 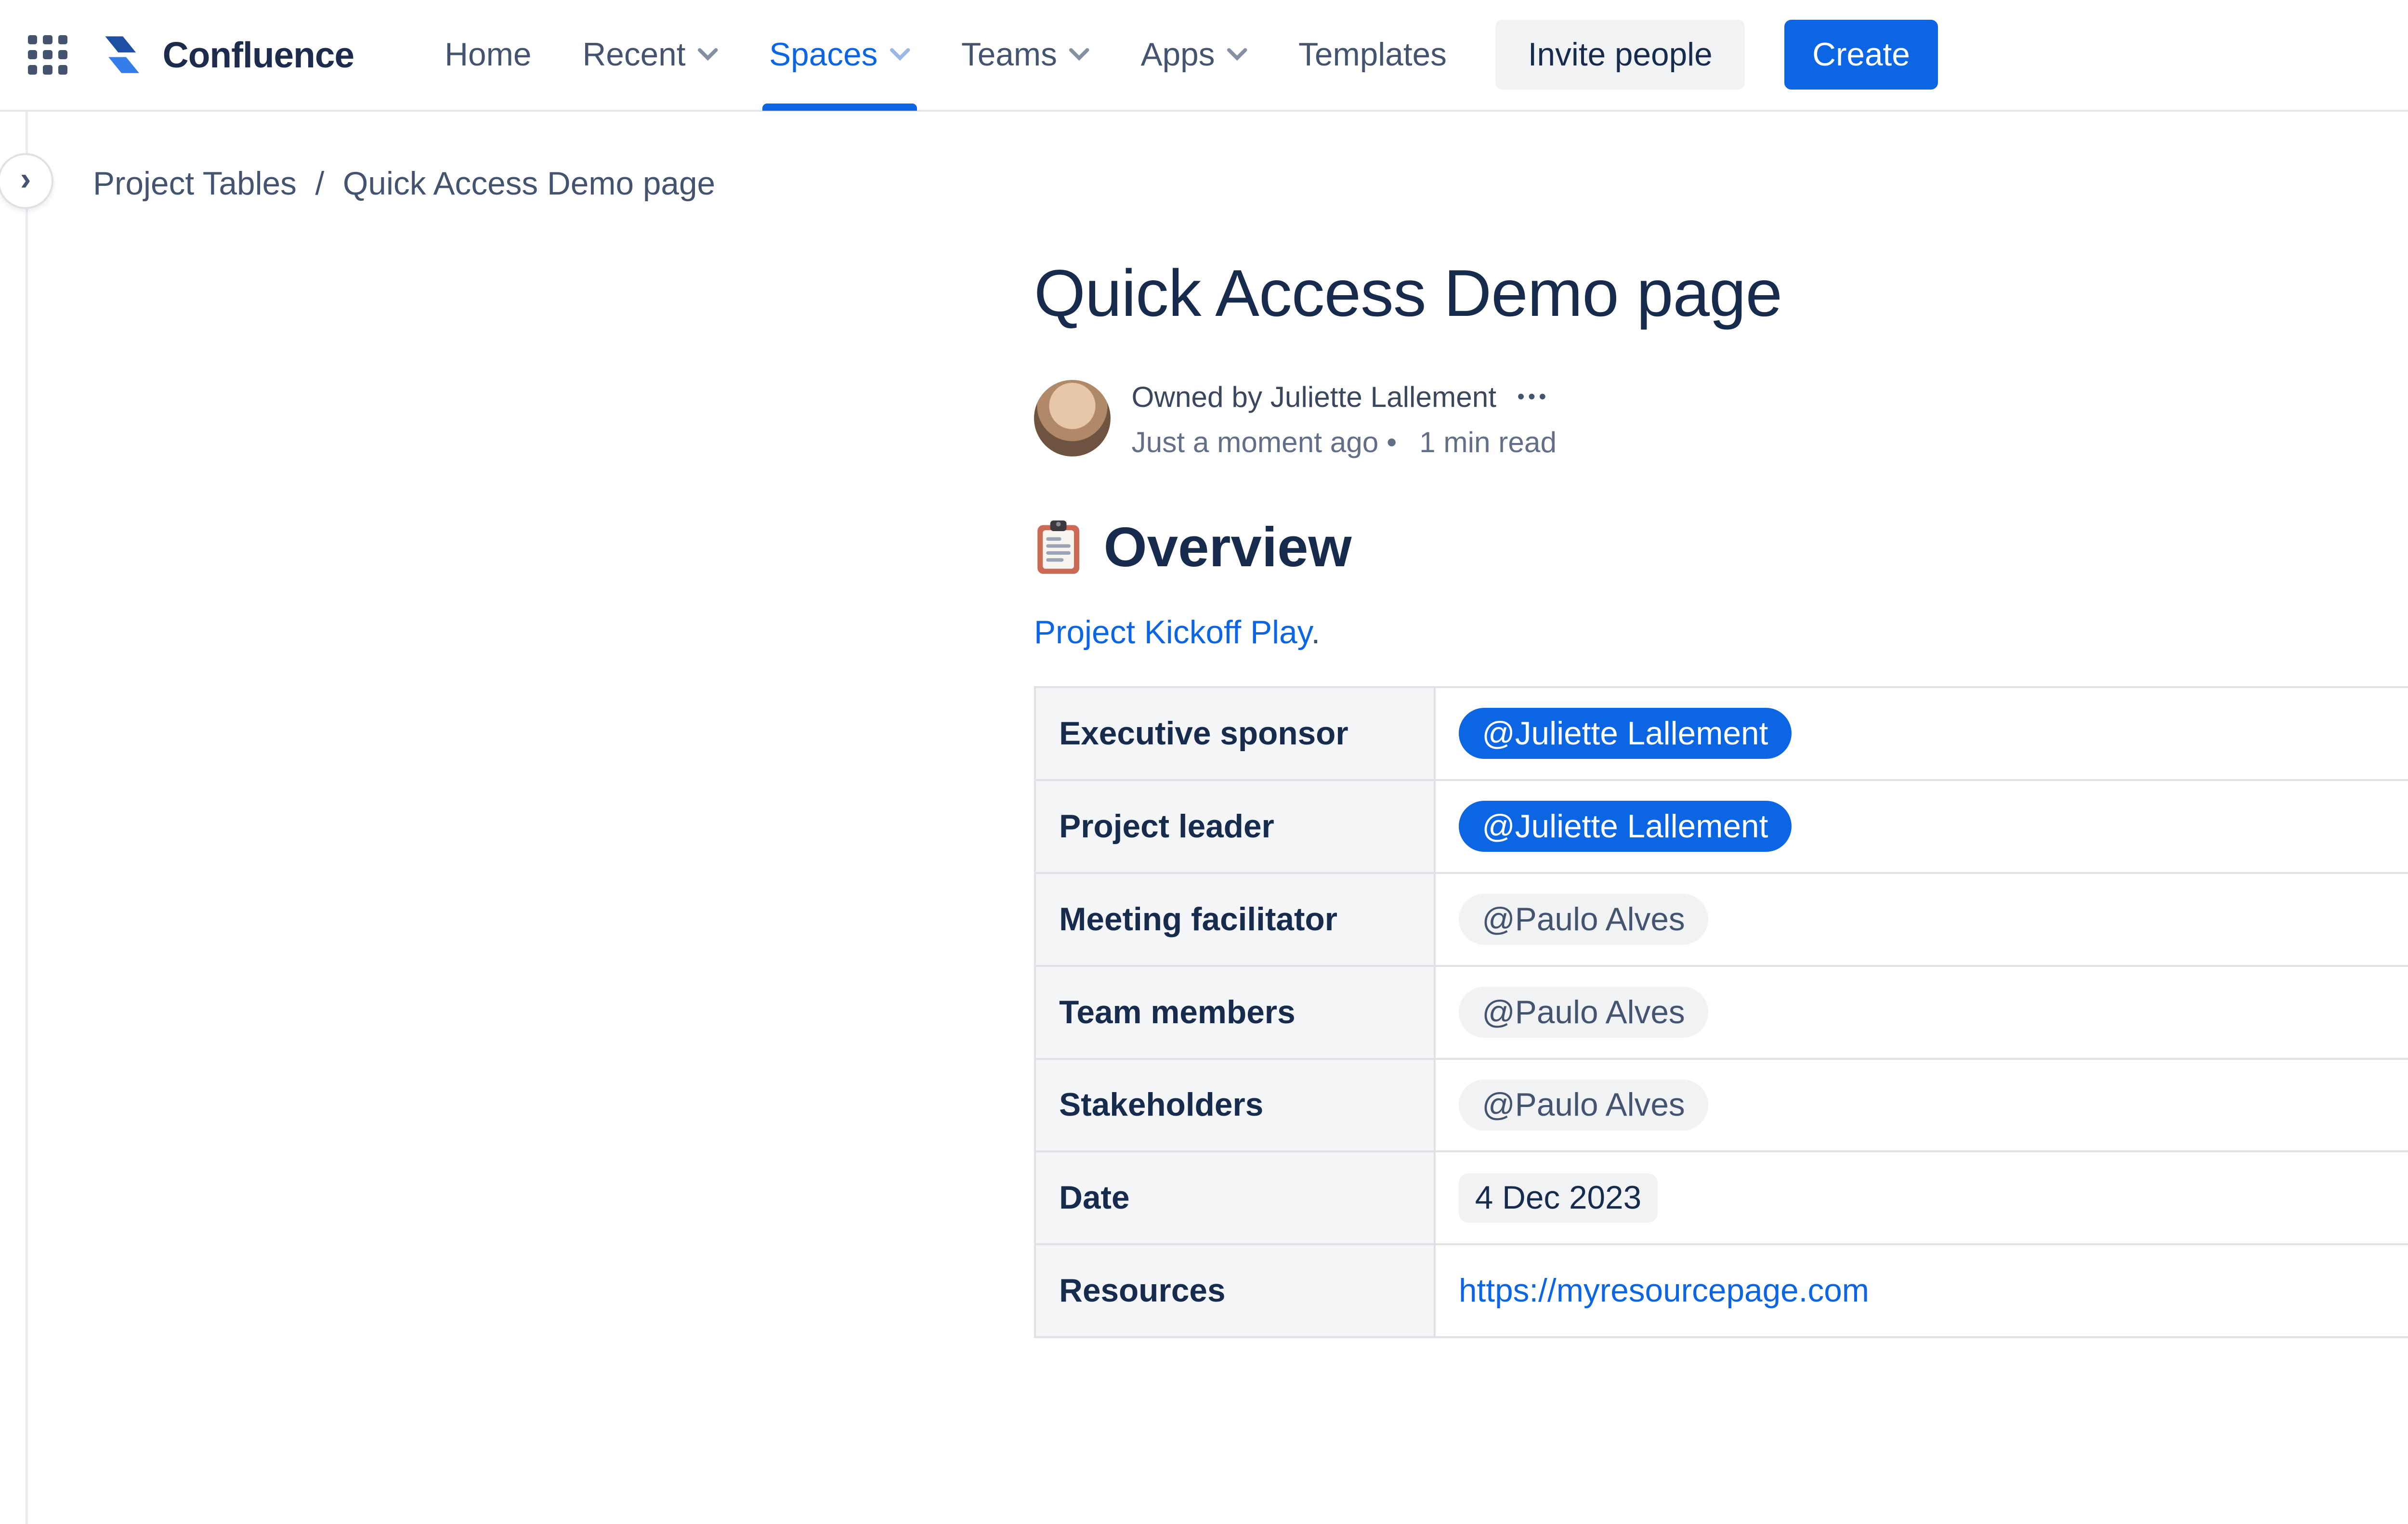 I want to click on row-label: Team members, so click(x=1235, y=1012).